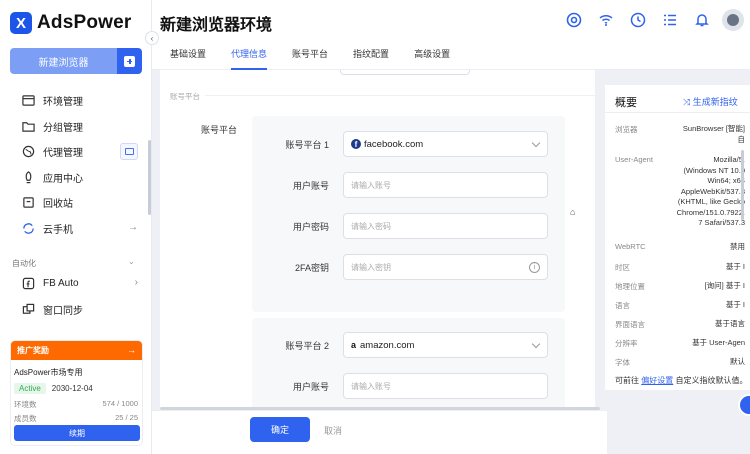  I want to click on sidebar-item-recycle-bin: 回收站, so click(74, 203).